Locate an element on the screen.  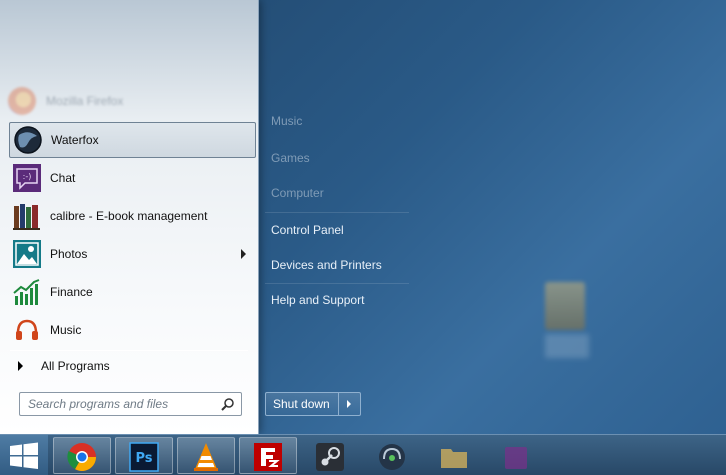
desktop-file-icon is located at coordinates (565, 306).